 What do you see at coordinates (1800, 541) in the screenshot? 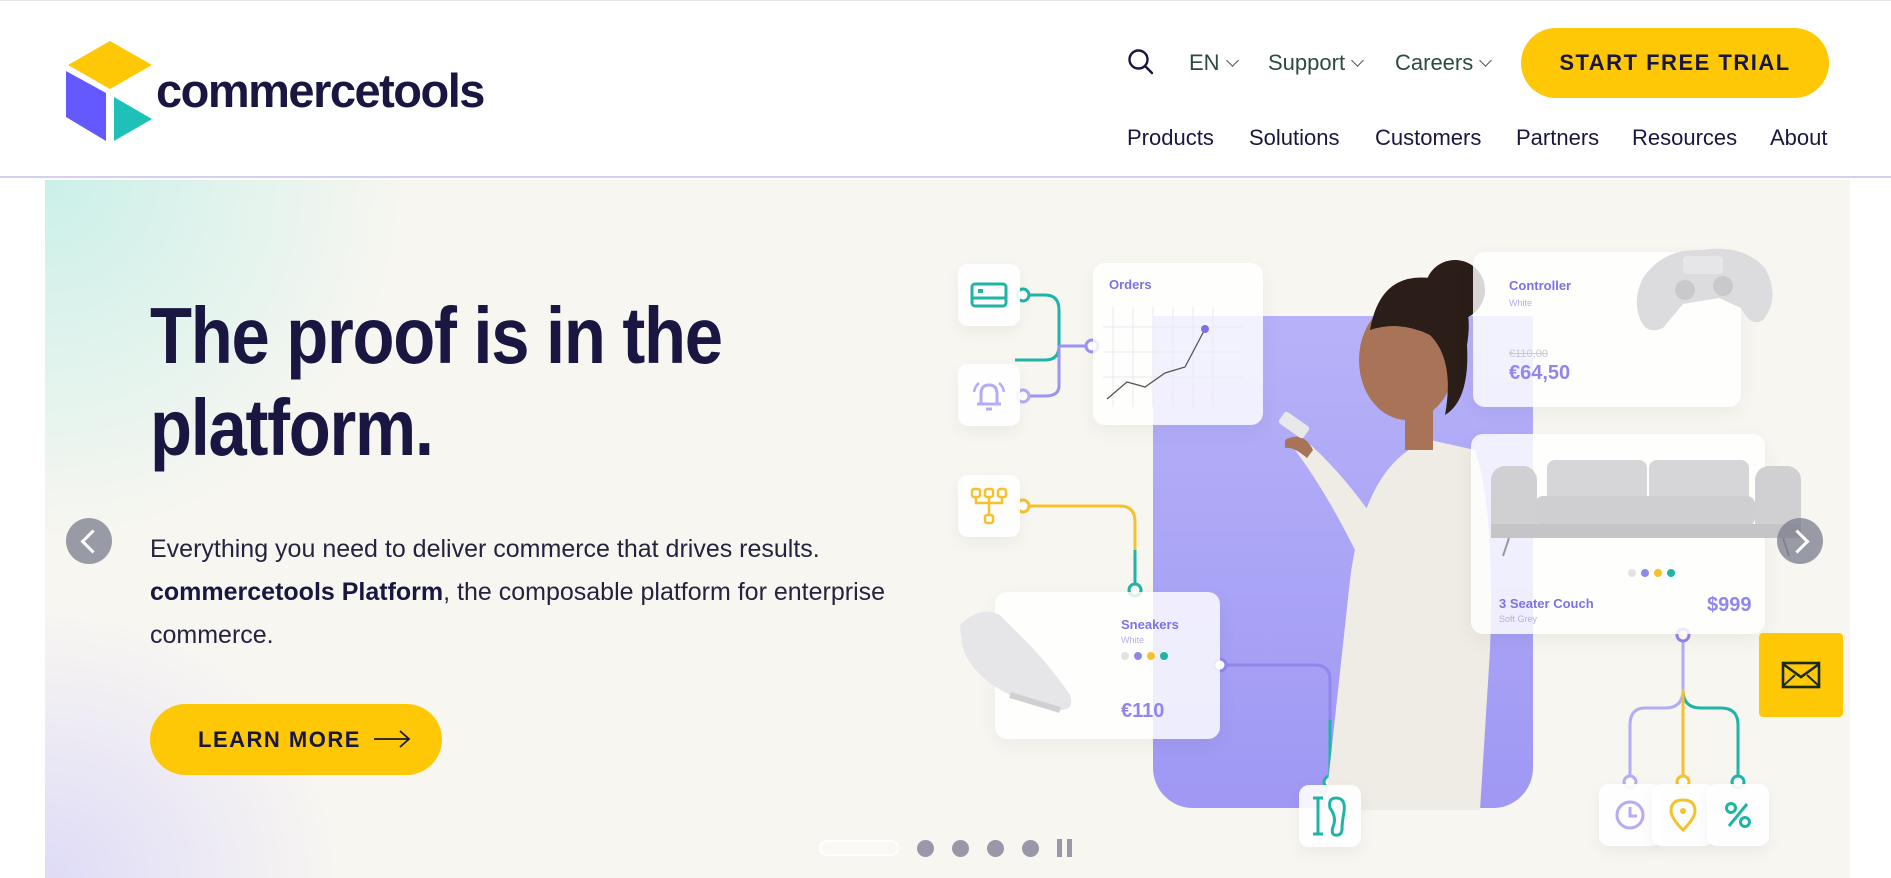
I see `carousel-next-button` at bounding box center [1800, 541].